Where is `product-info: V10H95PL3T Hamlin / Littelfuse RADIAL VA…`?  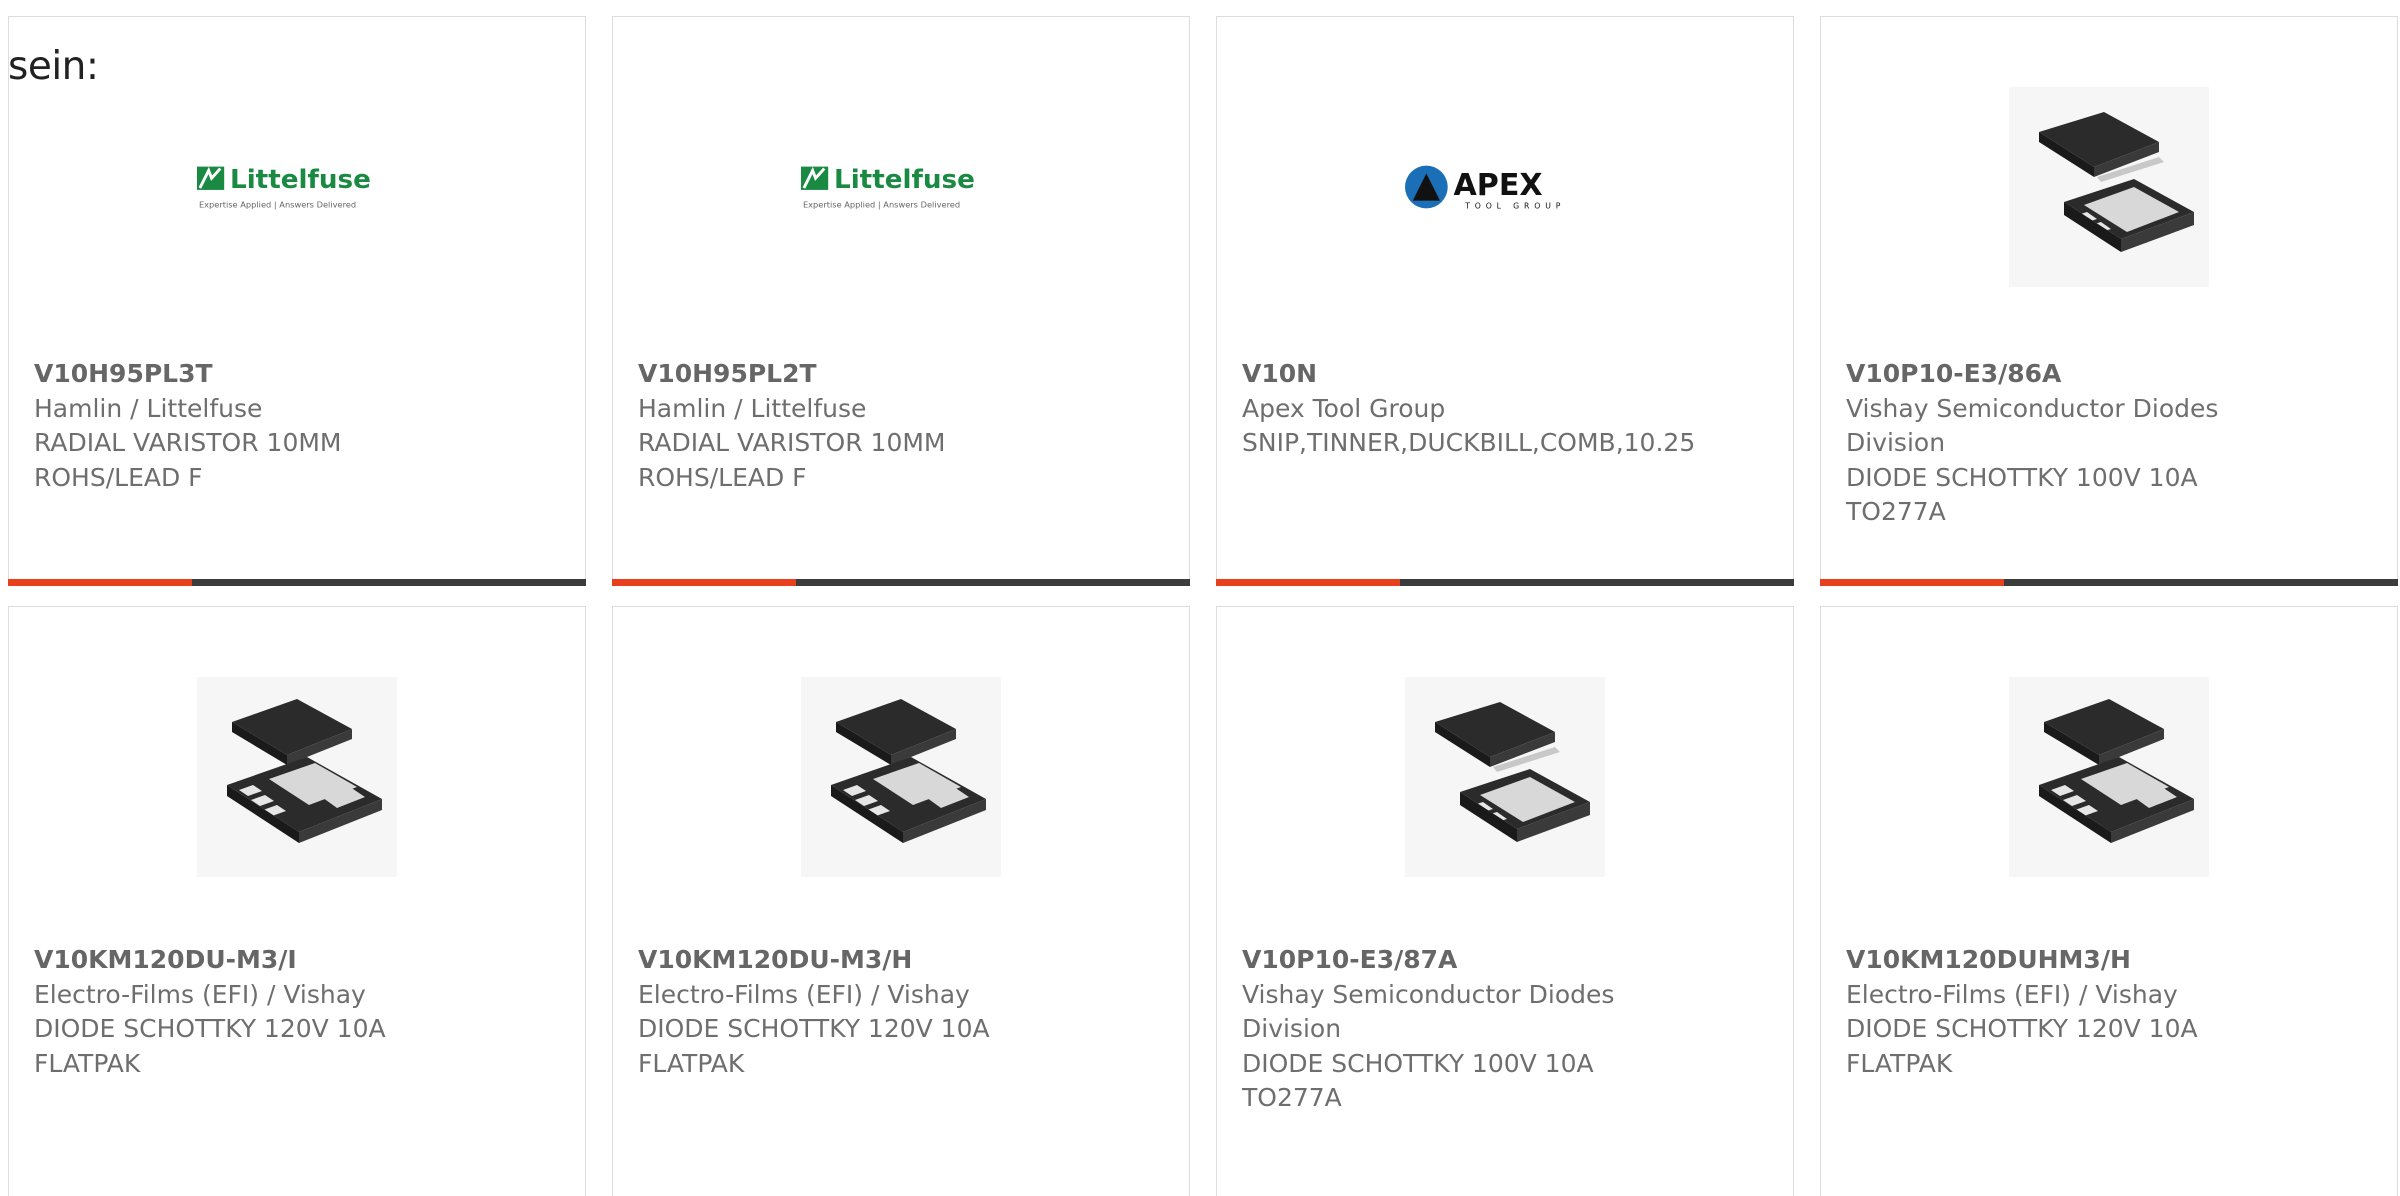 product-info: V10H95PL3T Hamlin / Littelfuse RADIAL VA… is located at coordinates (299, 426).